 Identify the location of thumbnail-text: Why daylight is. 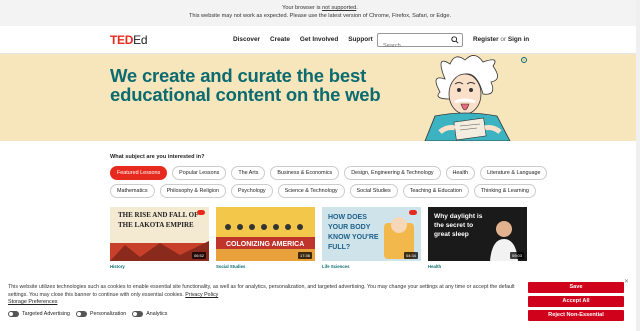
(458, 216).